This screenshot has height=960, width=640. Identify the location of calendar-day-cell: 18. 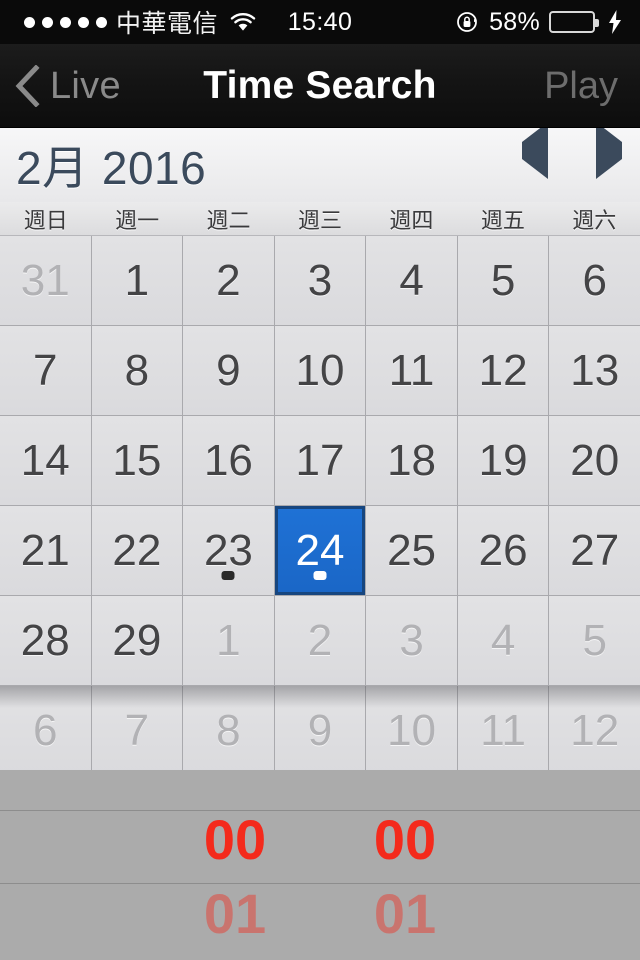
(411, 460).